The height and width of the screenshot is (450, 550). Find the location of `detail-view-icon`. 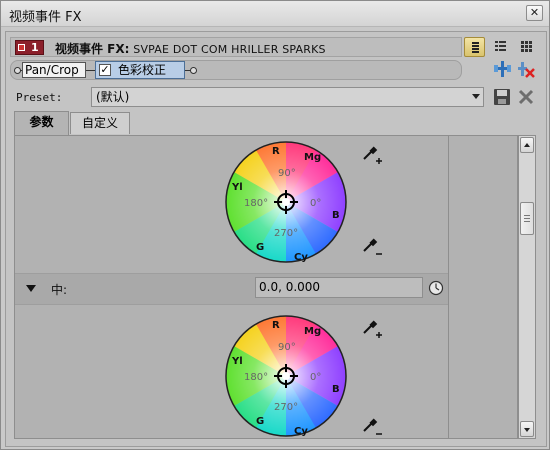

detail-view-icon is located at coordinates (475, 47).